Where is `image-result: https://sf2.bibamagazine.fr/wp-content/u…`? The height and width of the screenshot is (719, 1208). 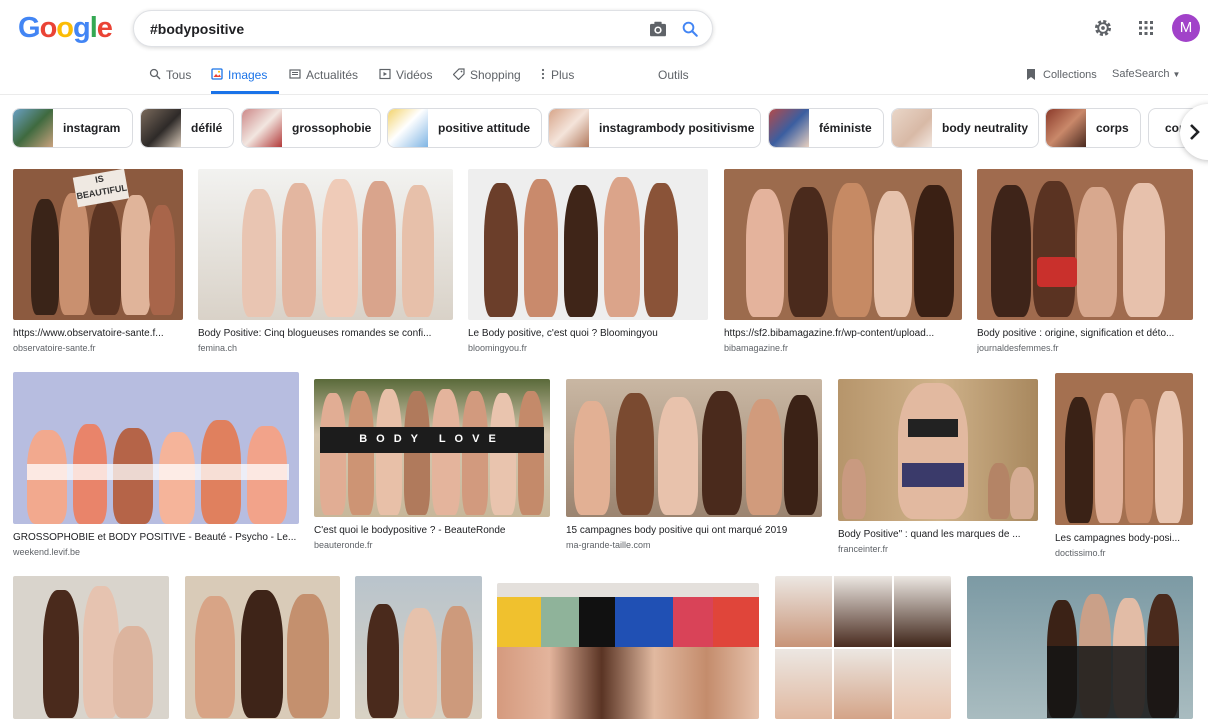
image-result: https://sf2.bibamagazine.fr/wp-content/u… is located at coordinates (843, 262).